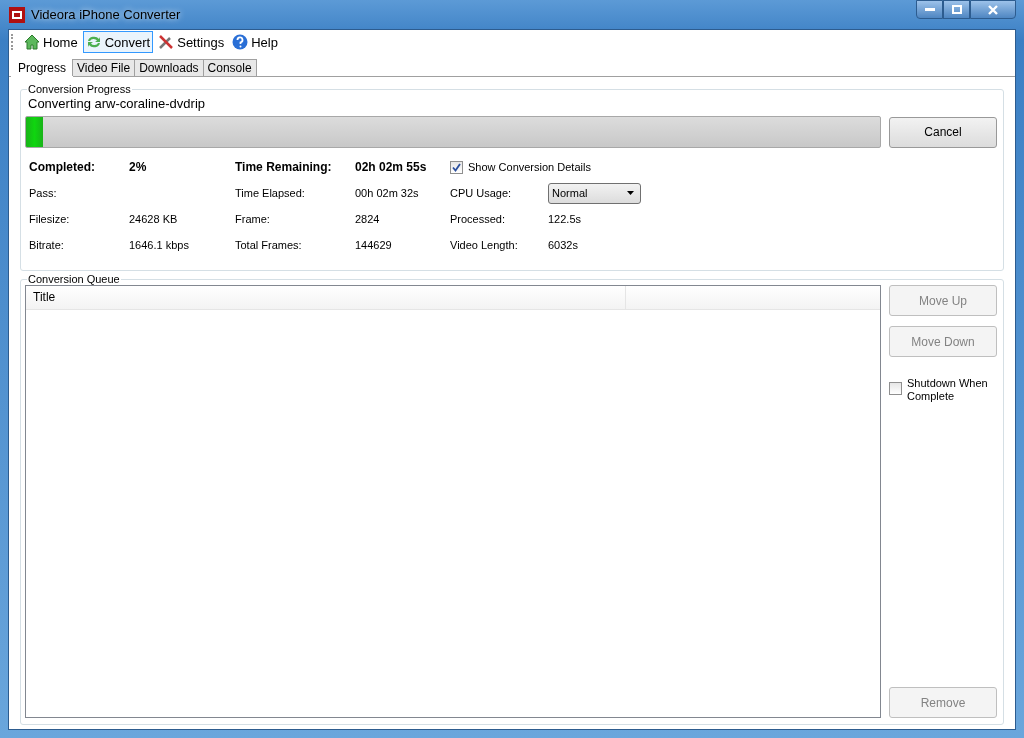 The height and width of the screenshot is (738, 1024). I want to click on close-button, so click(993, 9).